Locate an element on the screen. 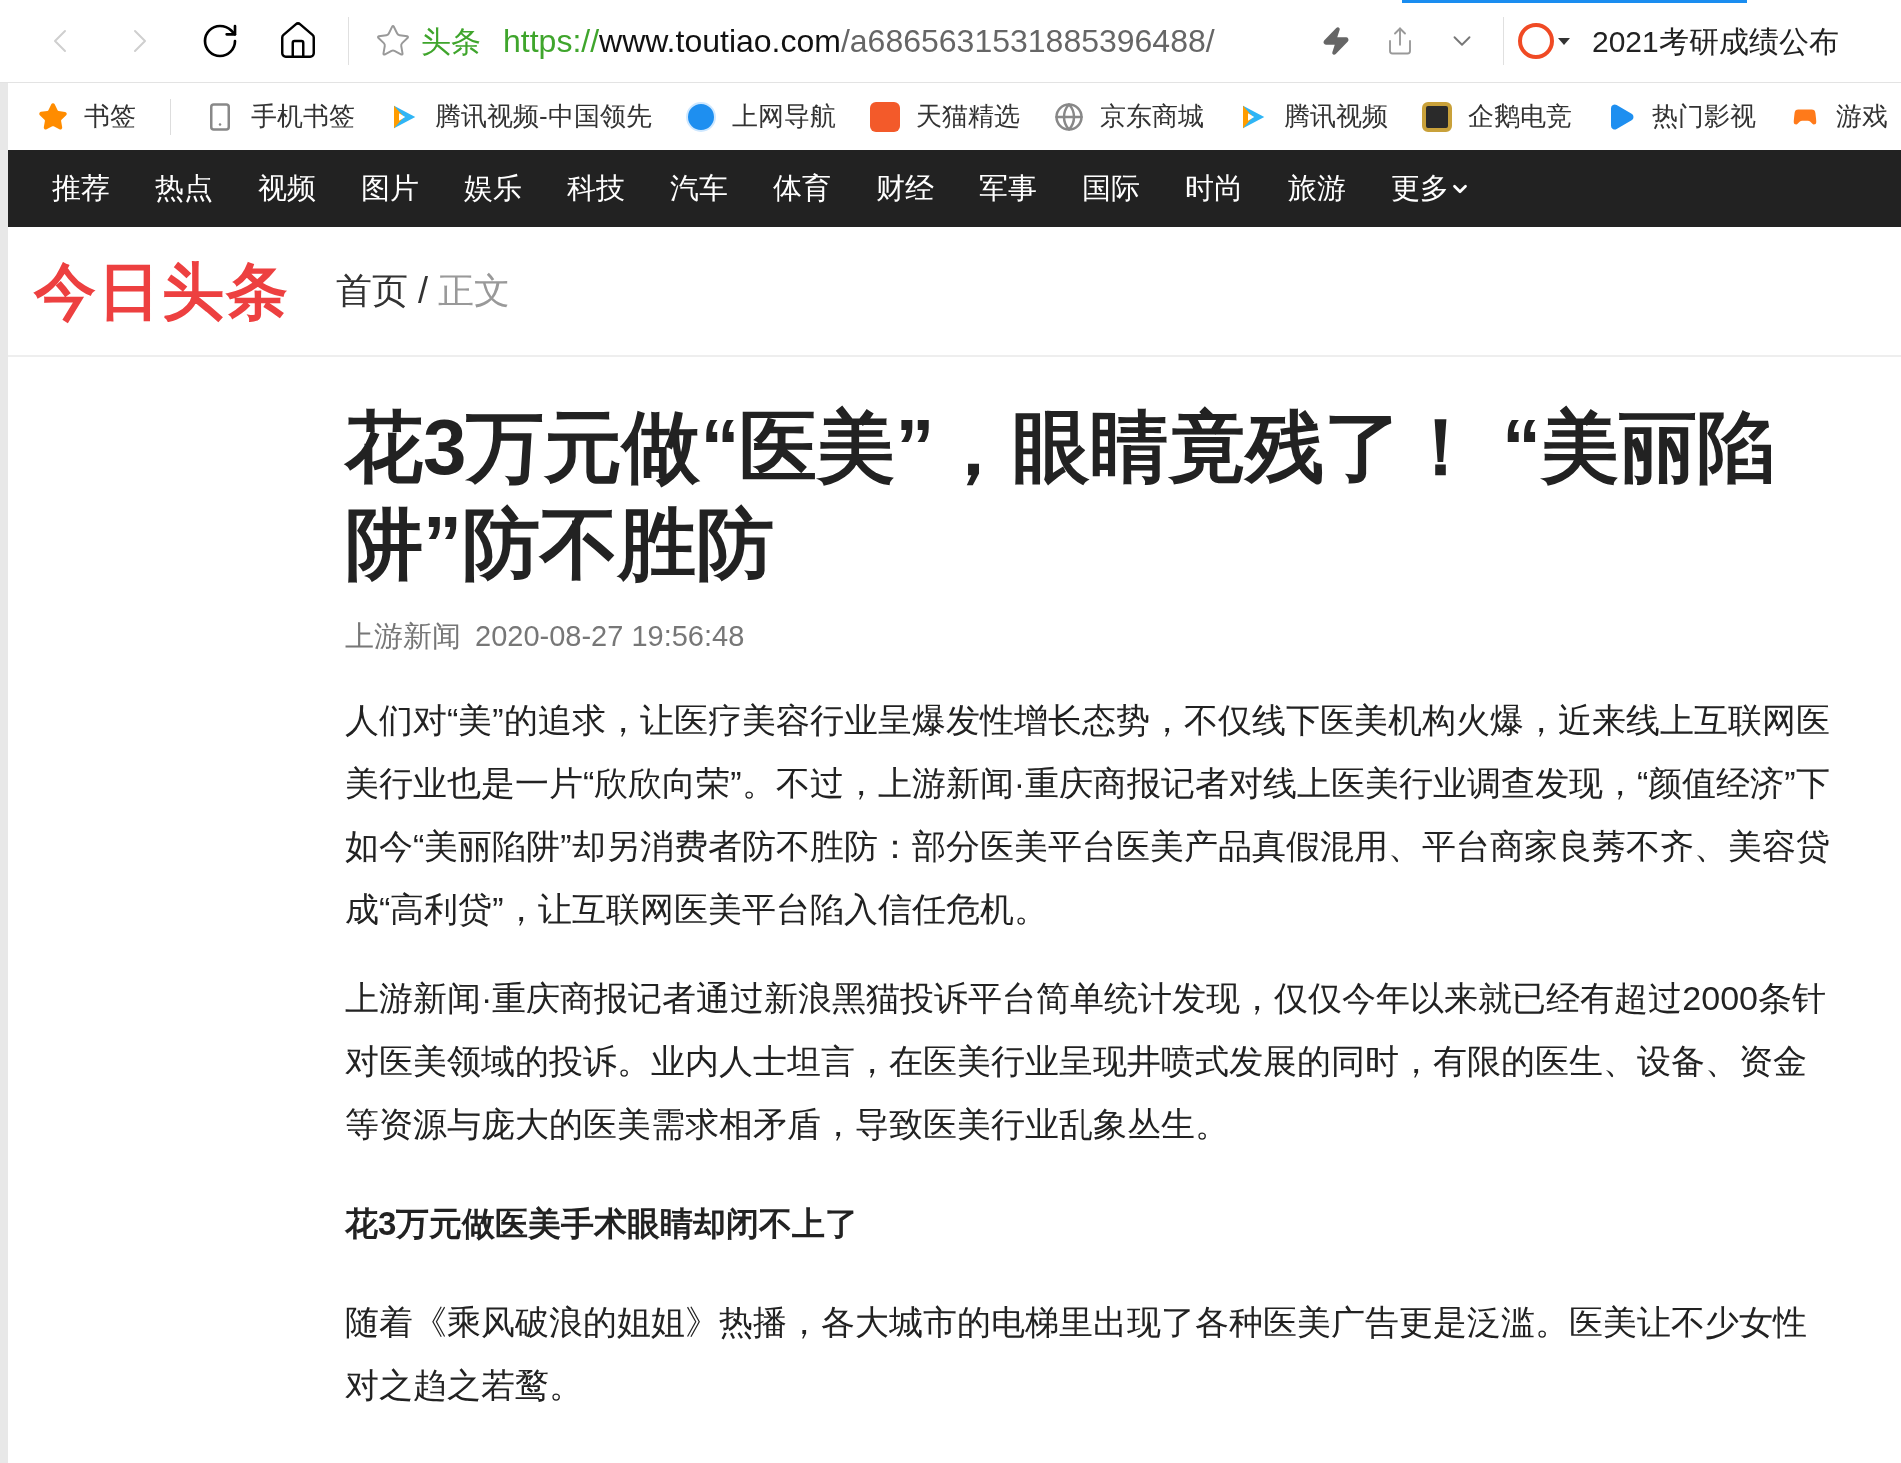 The image size is (1901, 1463). nav-link: 时尚 is located at coordinates (1214, 188).